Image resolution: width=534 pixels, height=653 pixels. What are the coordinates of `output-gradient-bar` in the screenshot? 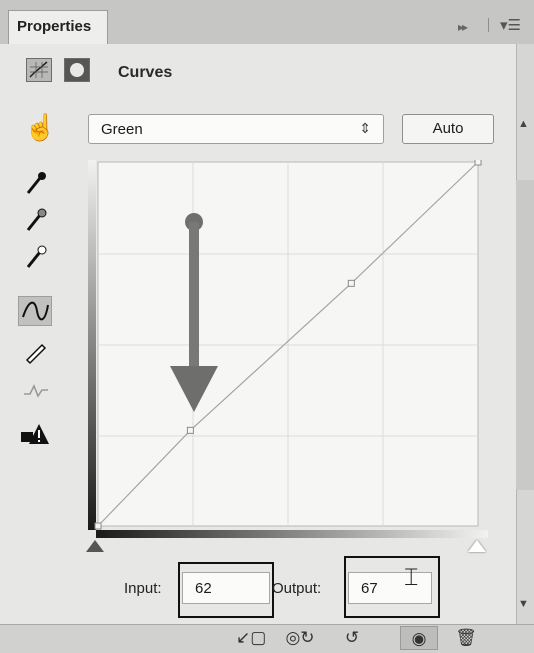 It's located at (92, 345).